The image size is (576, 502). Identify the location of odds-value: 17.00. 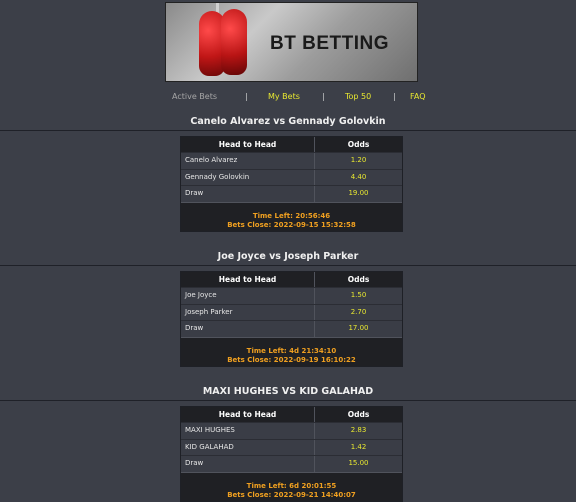
(358, 329).